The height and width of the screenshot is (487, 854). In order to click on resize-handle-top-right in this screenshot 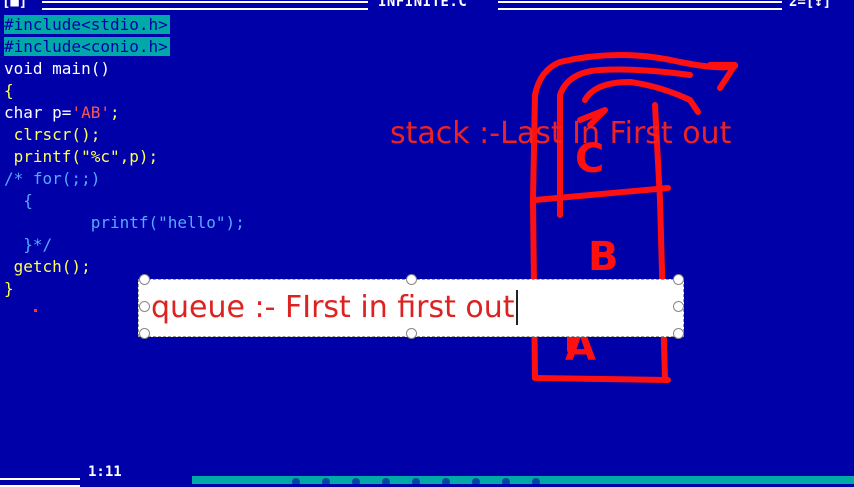, I will do `click(678, 279)`.